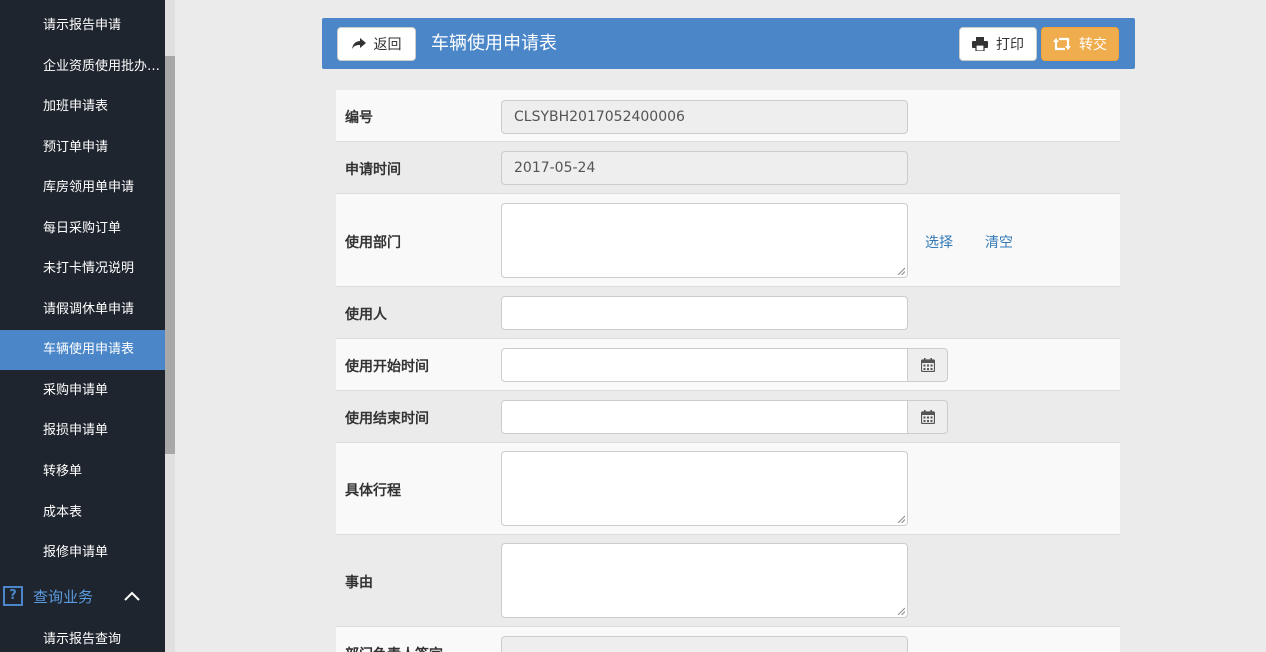 This screenshot has height=652, width=1266. What do you see at coordinates (704, 417) in the screenshot?
I see `end-time-input` at bounding box center [704, 417].